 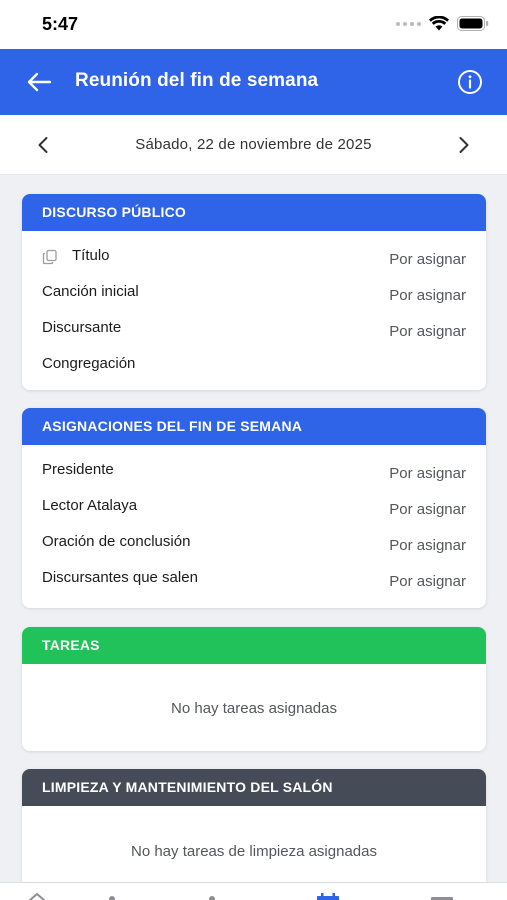 What do you see at coordinates (91, 255) in the screenshot?
I see `row-label: Título` at bounding box center [91, 255].